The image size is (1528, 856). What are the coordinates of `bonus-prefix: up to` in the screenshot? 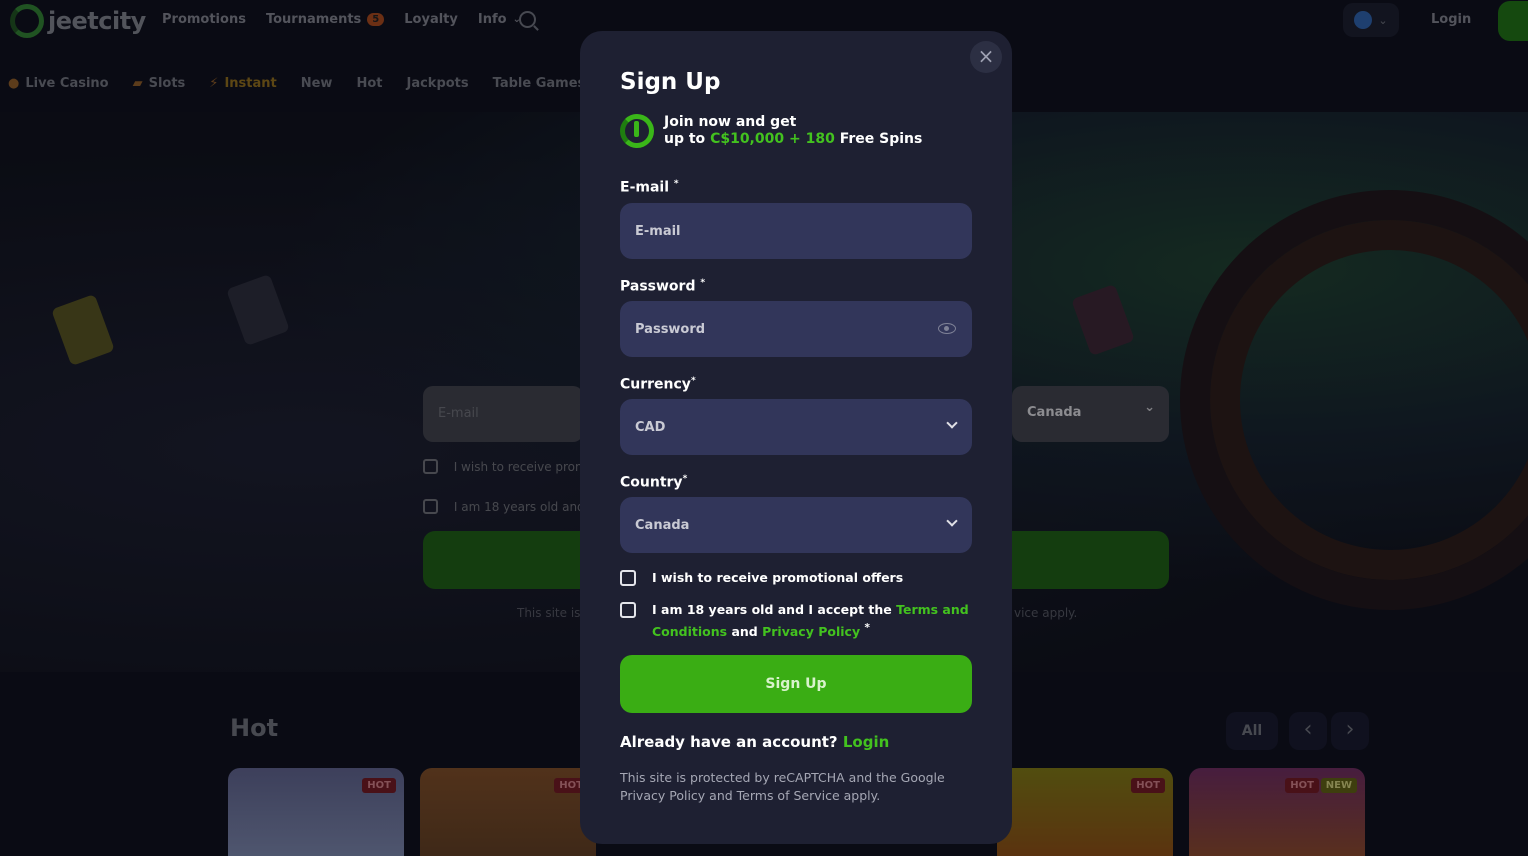 It's located at (685, 139).